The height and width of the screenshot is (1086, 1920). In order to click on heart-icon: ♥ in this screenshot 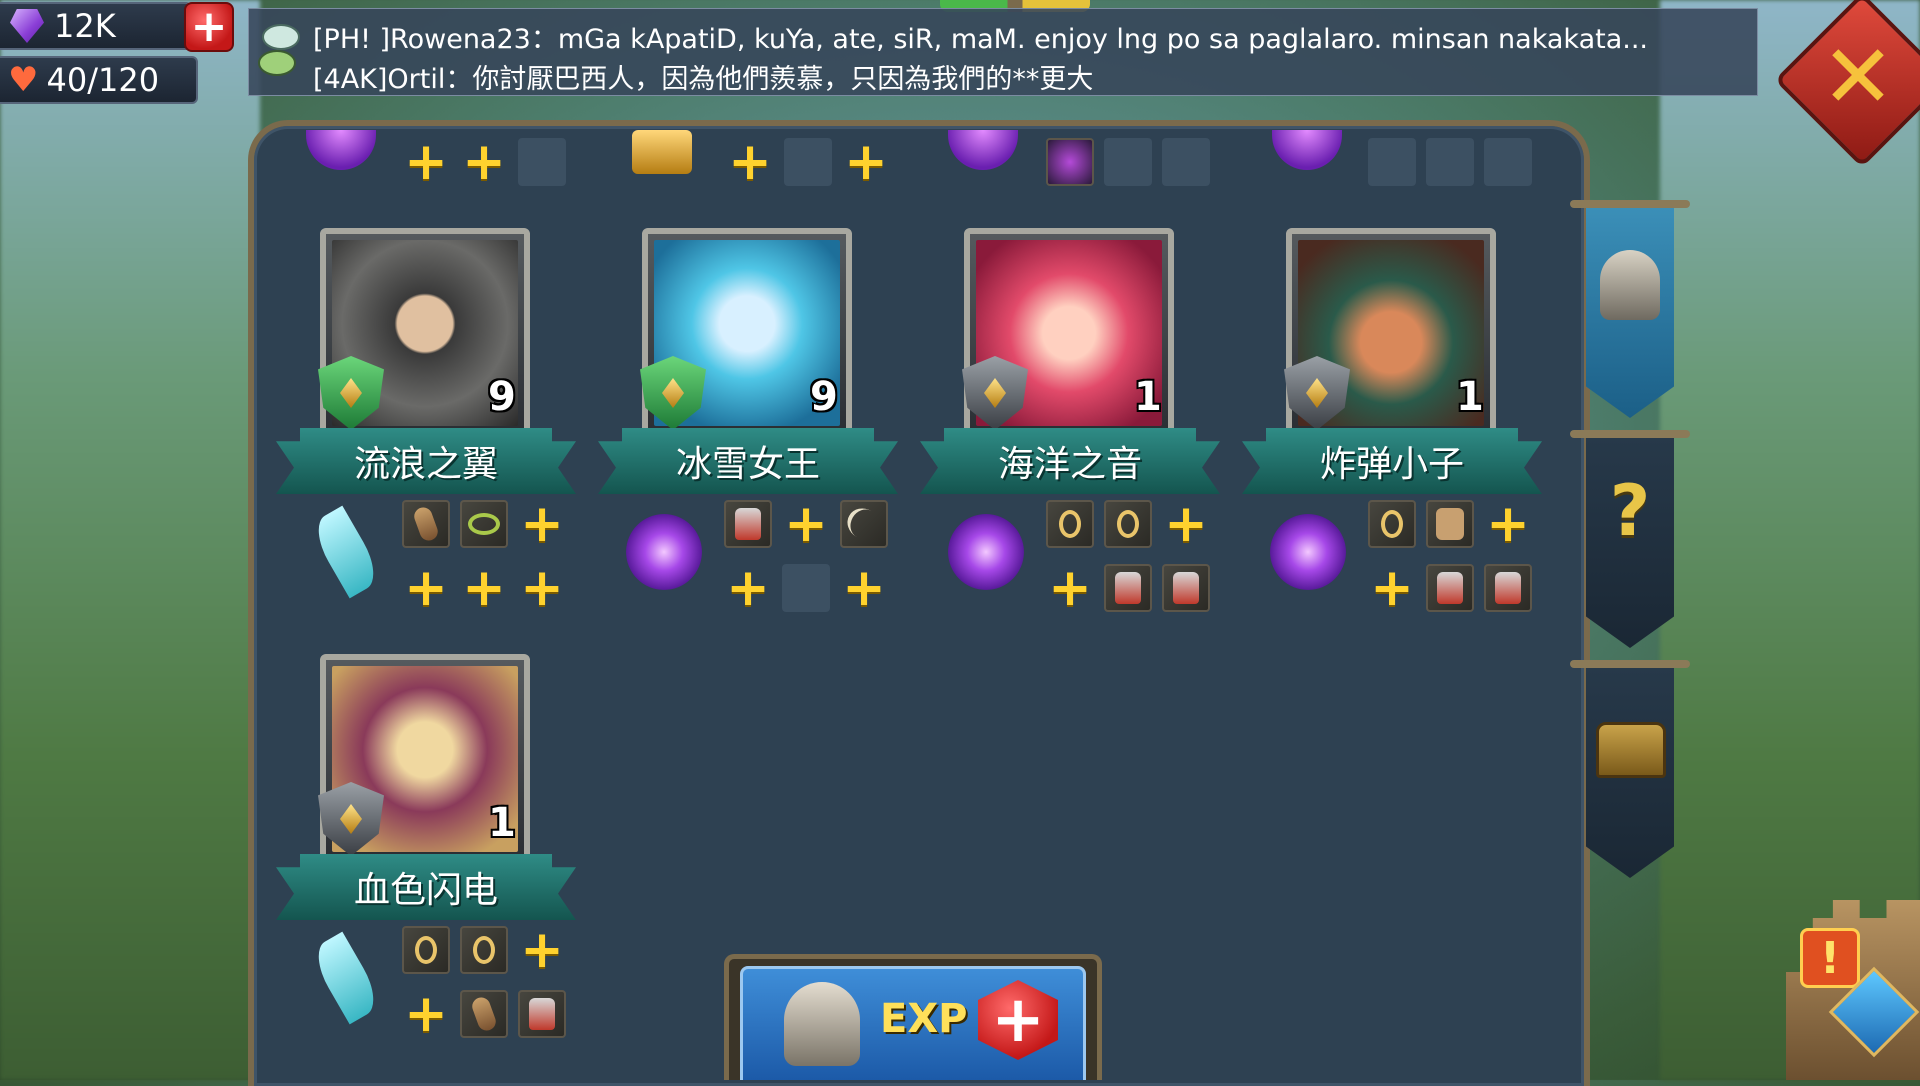, I will do `click(23, 80)`.